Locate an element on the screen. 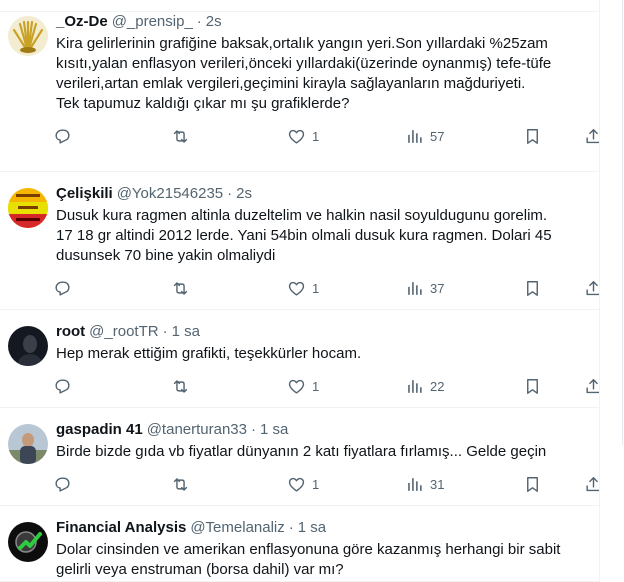 Image resolution: width=624 pixels, height=582 pixels. views-button: 22 is located at coordinates (424, 386).